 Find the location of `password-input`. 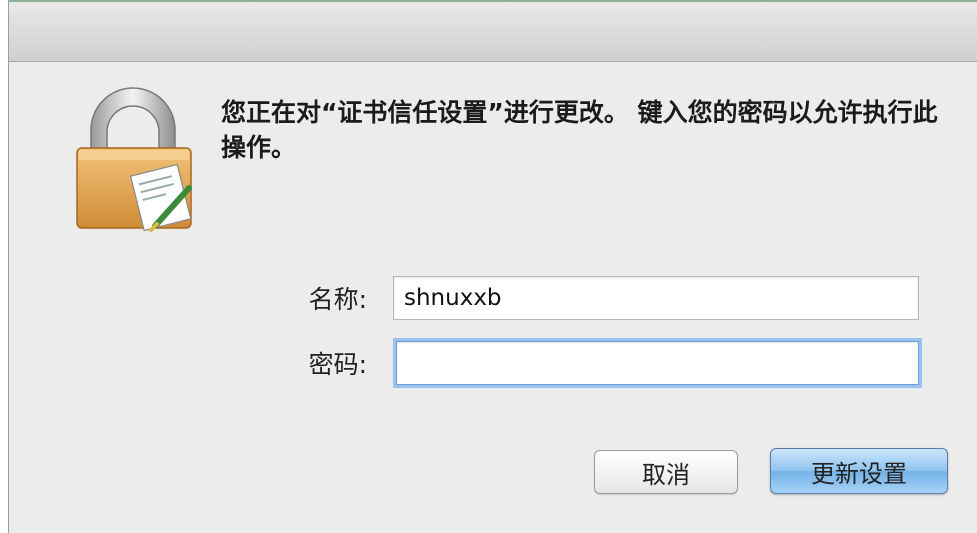

password-input is located at coordinates (657, 363).